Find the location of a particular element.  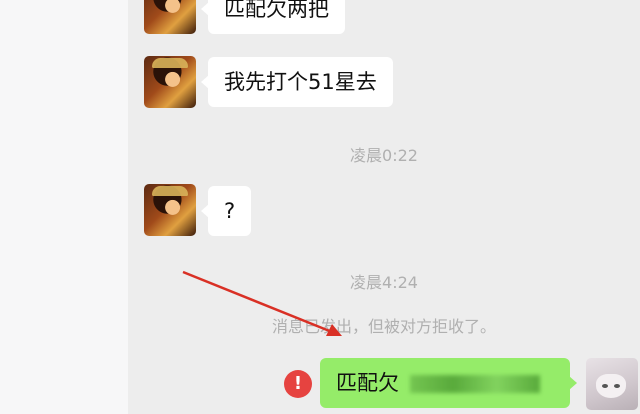

message-text: 匹配欠两把 is located at coordinates (276, 10).